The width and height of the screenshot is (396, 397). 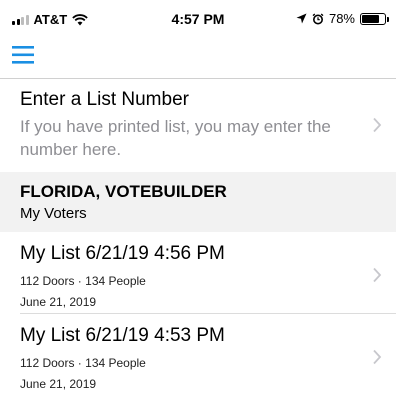 I want to click on nav-bar, so click(x=198, y=57).